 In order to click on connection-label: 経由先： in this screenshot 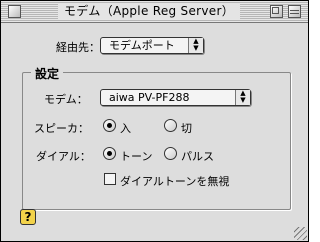, I will do `click(78, 47)`.